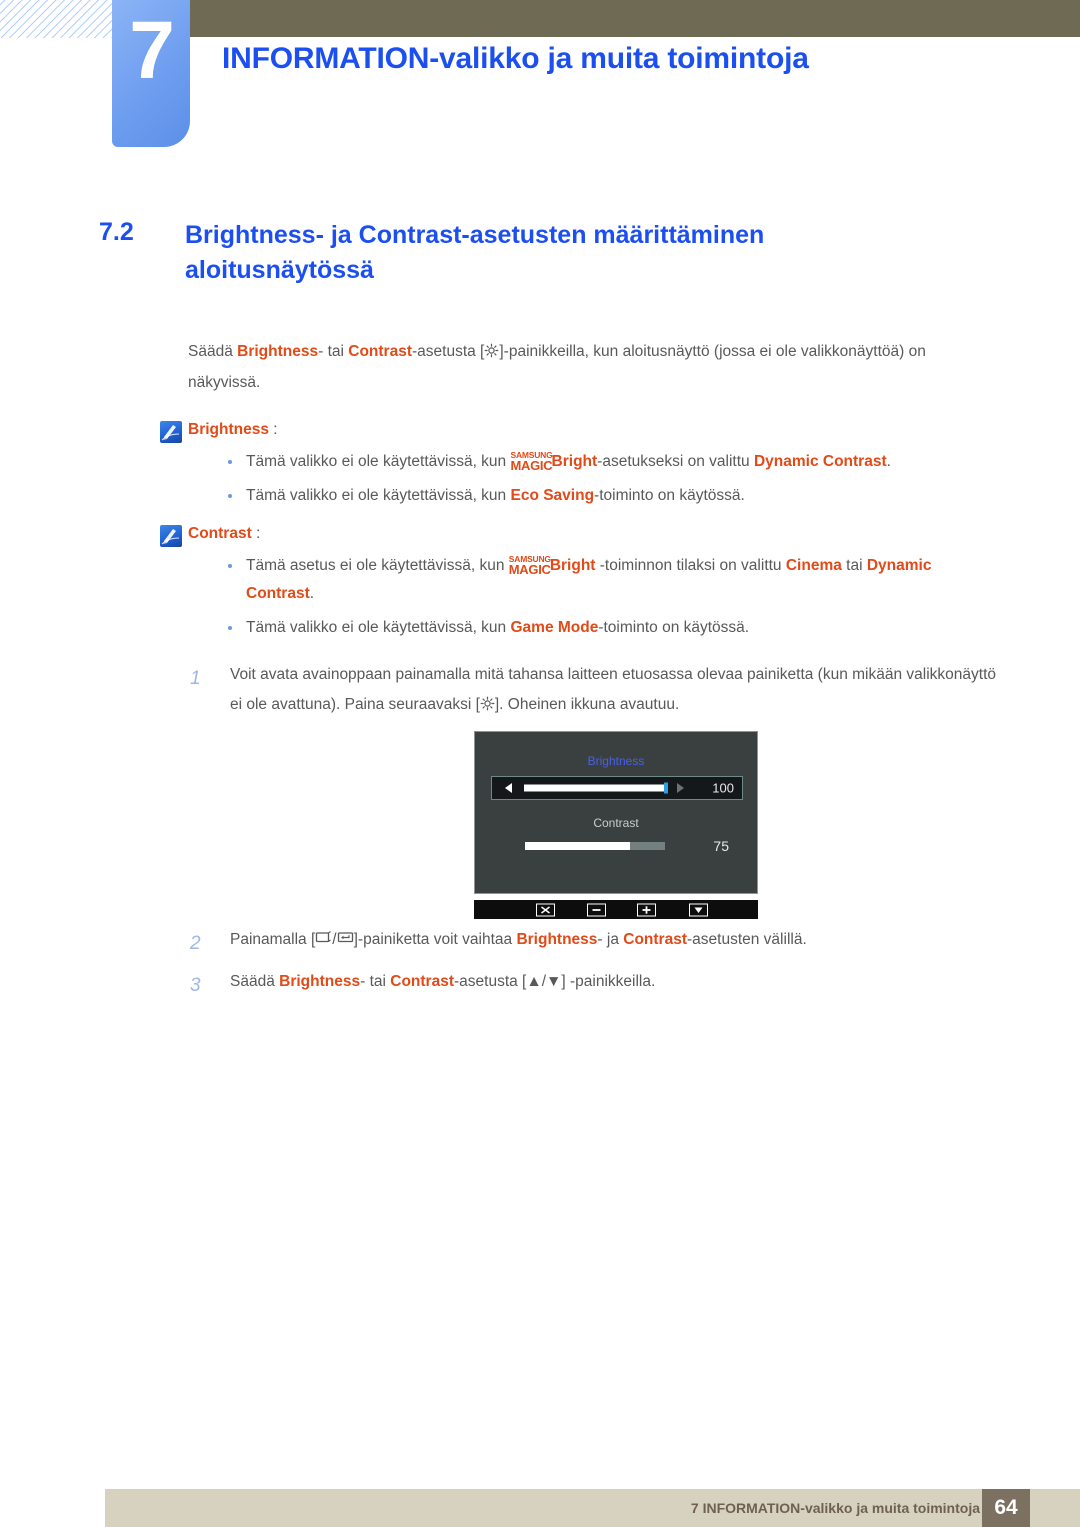 The width and height of the screenshot is (1080, 1527). Describe the element at coordinates (377, 565) in the screenshot. I see `bullet-text-a: Tämä asetus ei ole käytettävissä, kun` at that location.